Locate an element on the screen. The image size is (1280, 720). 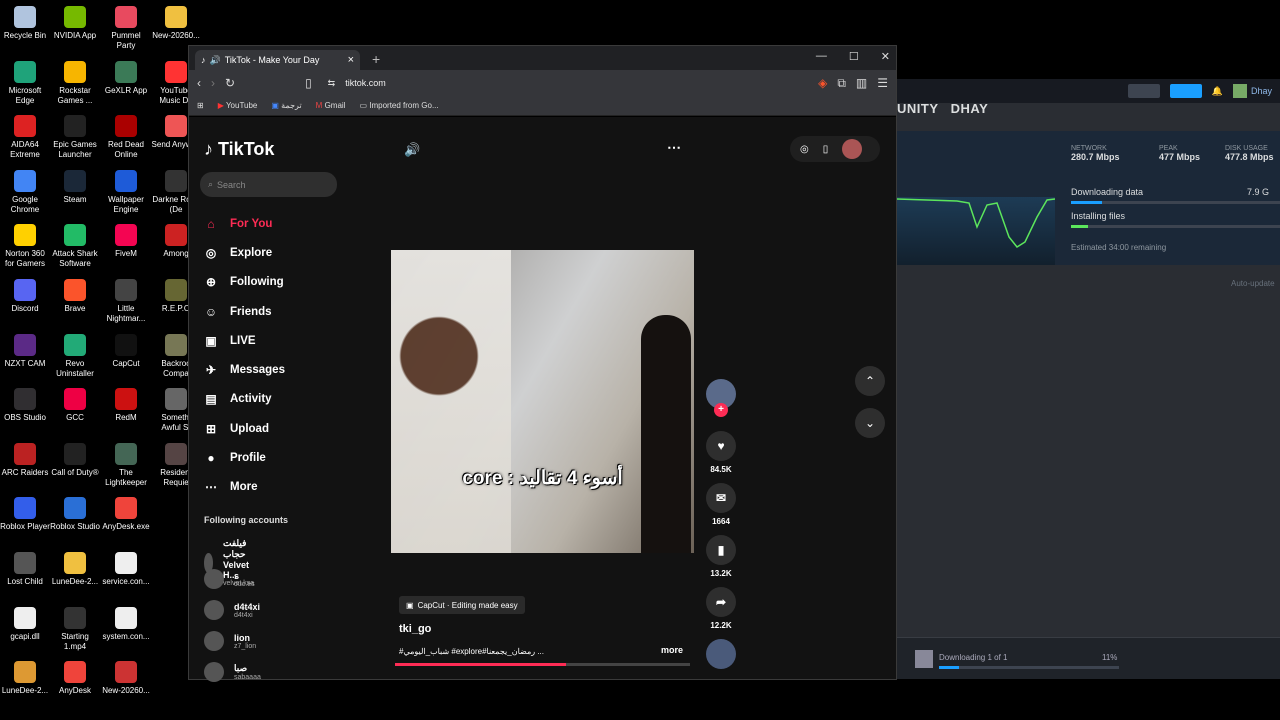
device-icon: ▯ is located at coordinates (826, 149).